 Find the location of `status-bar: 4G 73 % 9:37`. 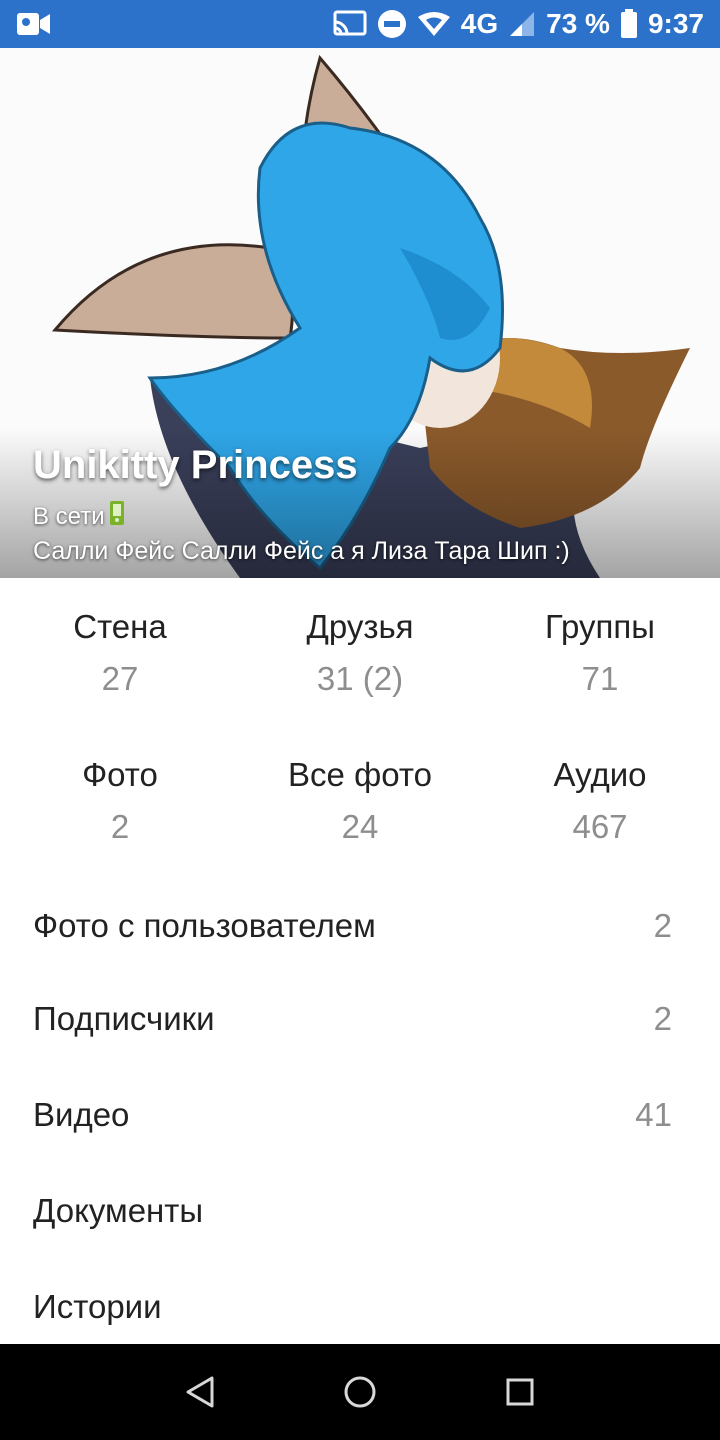

status-bar: 4G 73 % 9:37 is located at coordinates (360, 24).